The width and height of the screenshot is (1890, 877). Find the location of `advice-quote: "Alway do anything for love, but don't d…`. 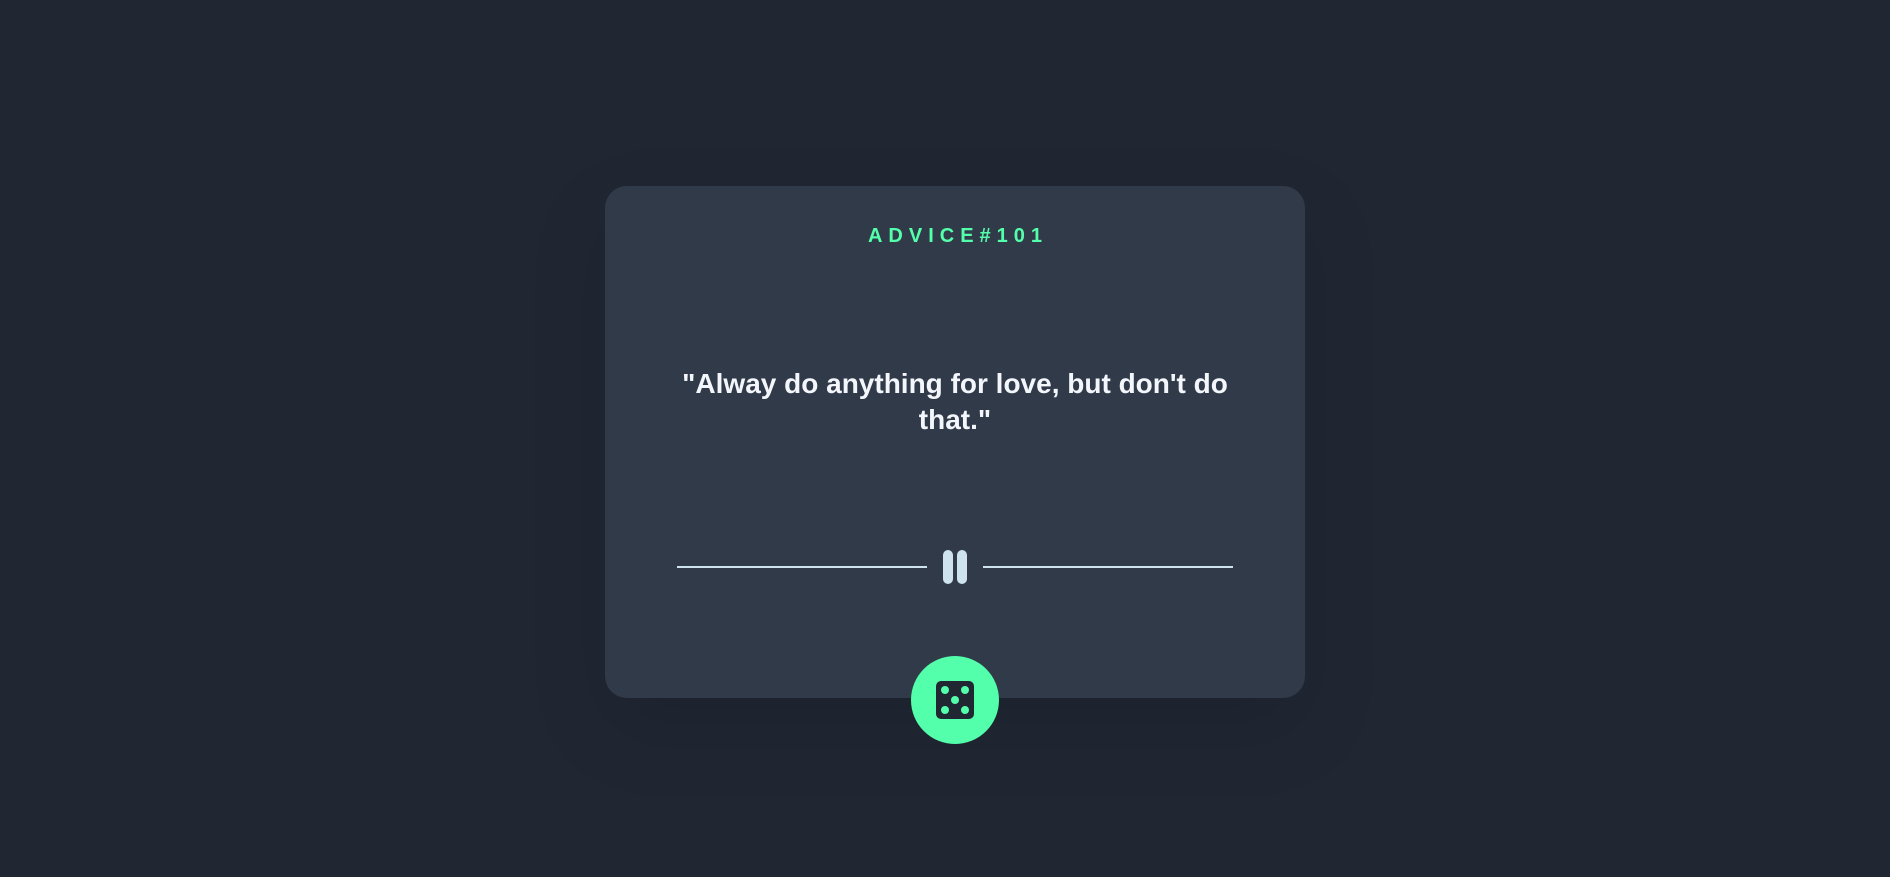

advice-quote: "Alway do anything for love, but don't d… is located at coordinates (955, 401).